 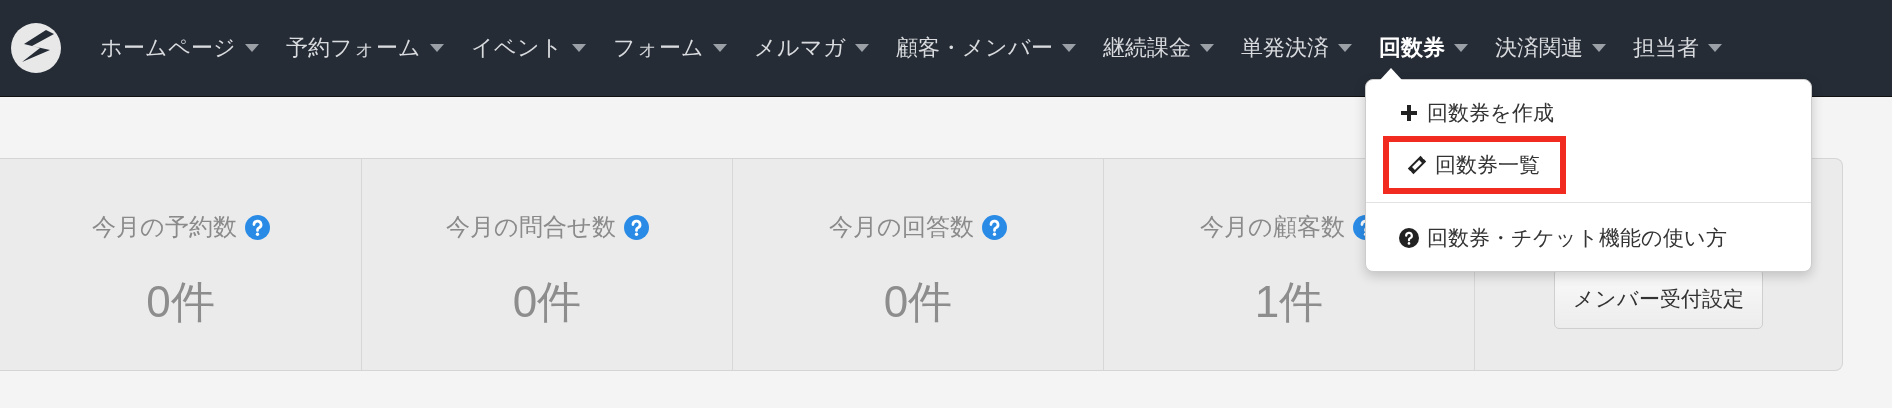 What do you see at coordinates (1409, 113) in the screenshot?
I see `plus-icon` at bounding box center [1409, 113].